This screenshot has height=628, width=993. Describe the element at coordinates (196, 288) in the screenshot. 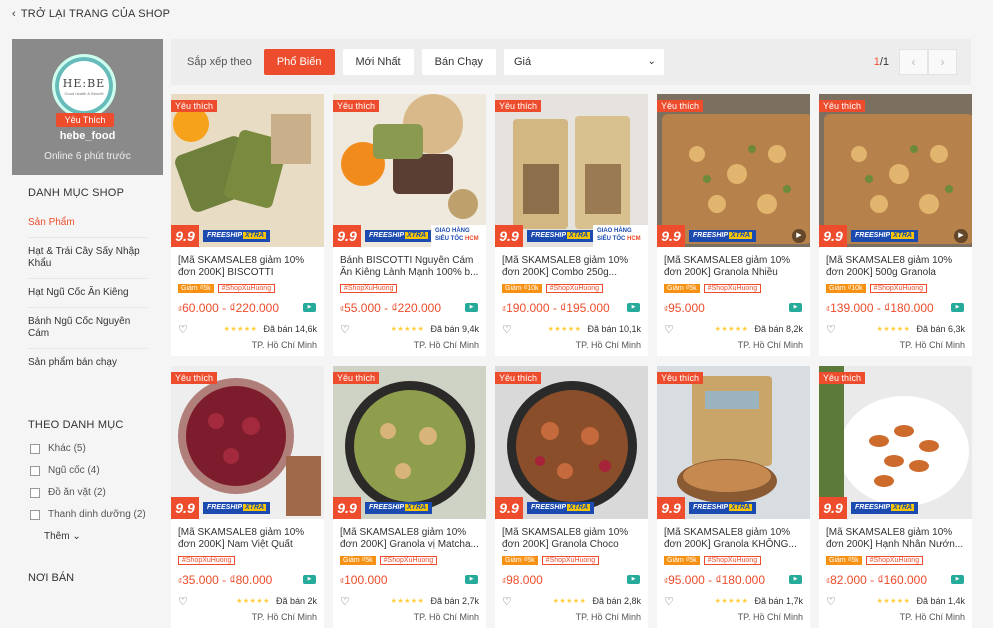

I see `discount-tag: Giảm ₫5k` at that location.